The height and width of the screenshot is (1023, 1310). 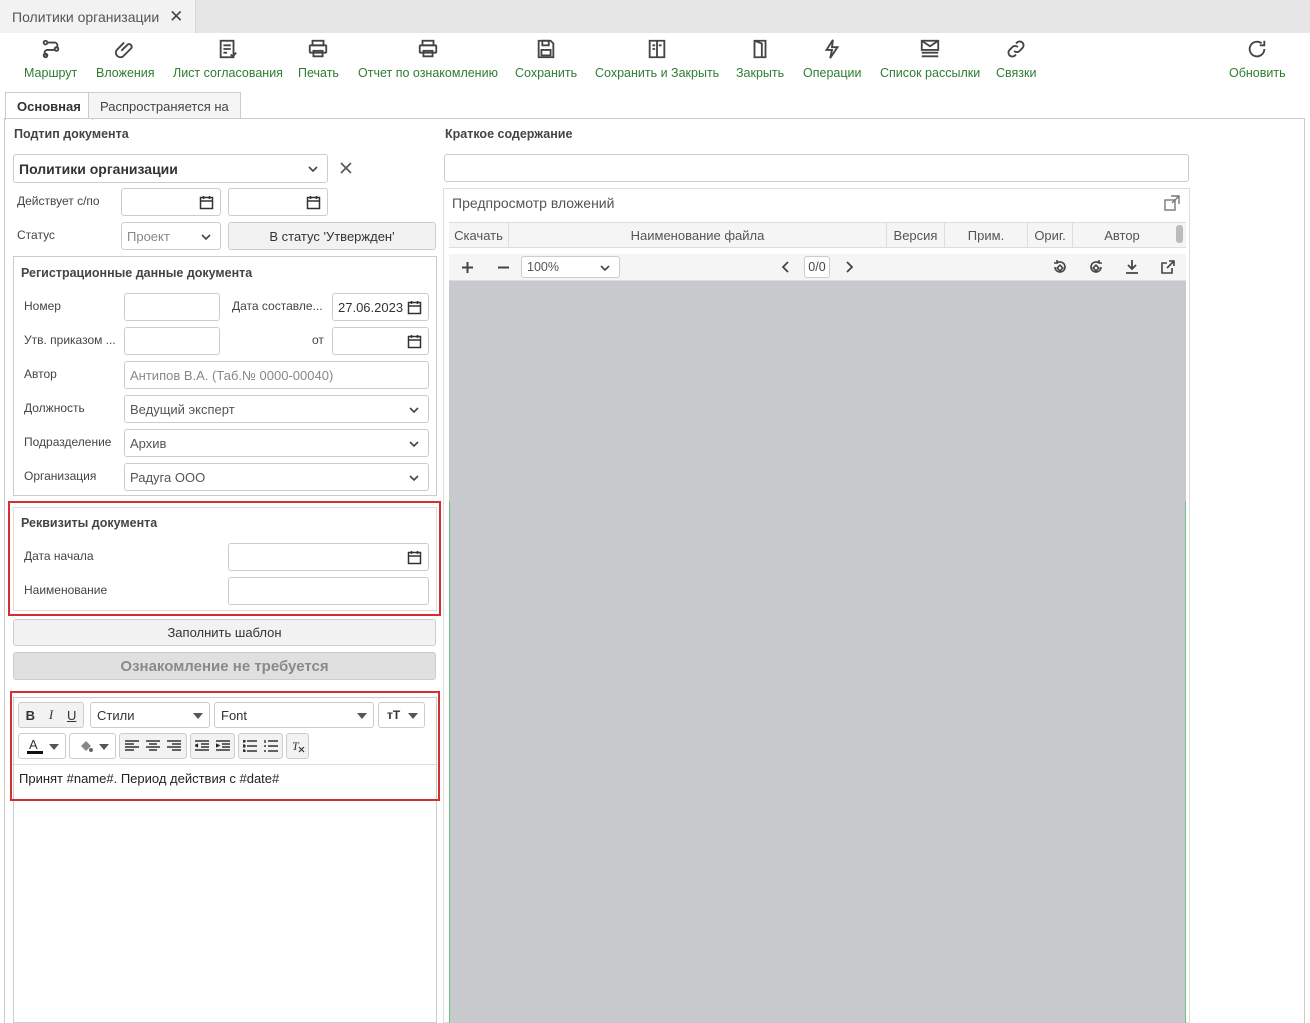 I want to click on name-input, so click(x=328, y=591).